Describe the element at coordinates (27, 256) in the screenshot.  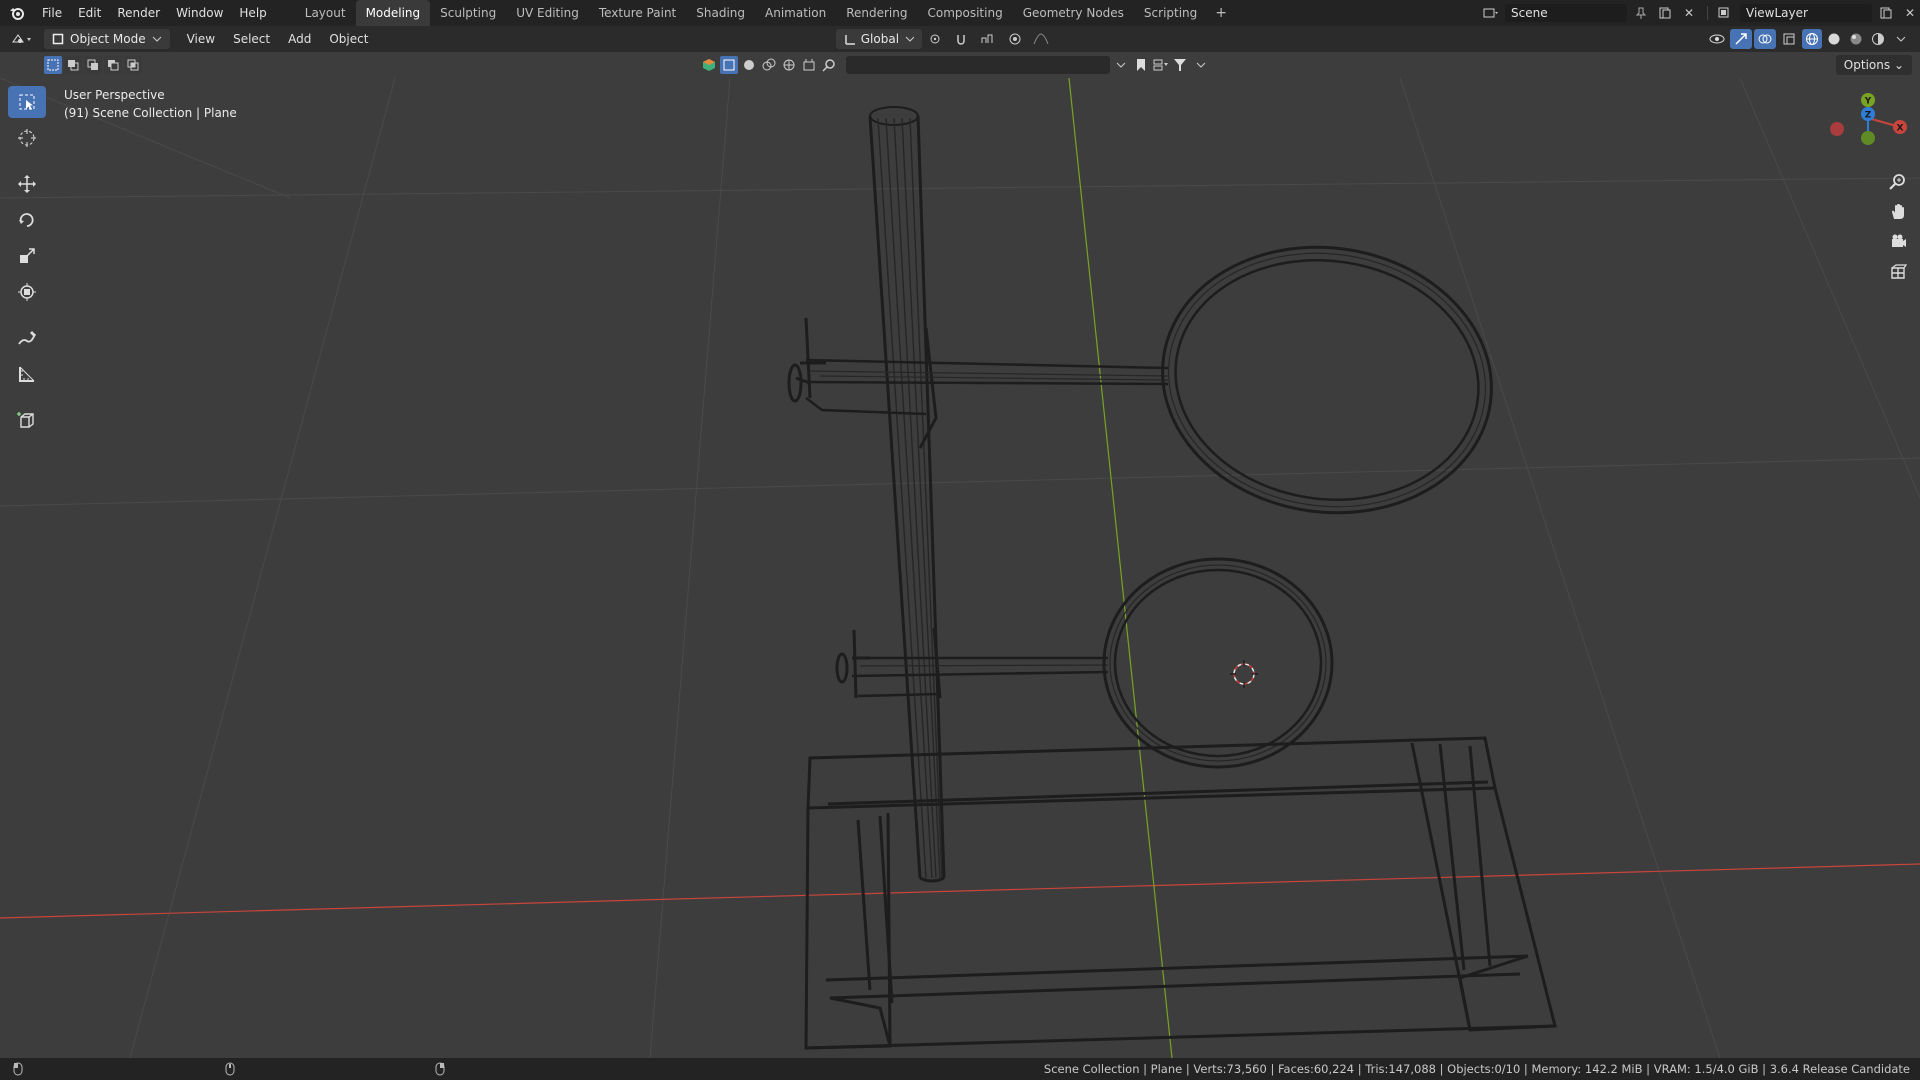
I see `scale-icon` at that location.